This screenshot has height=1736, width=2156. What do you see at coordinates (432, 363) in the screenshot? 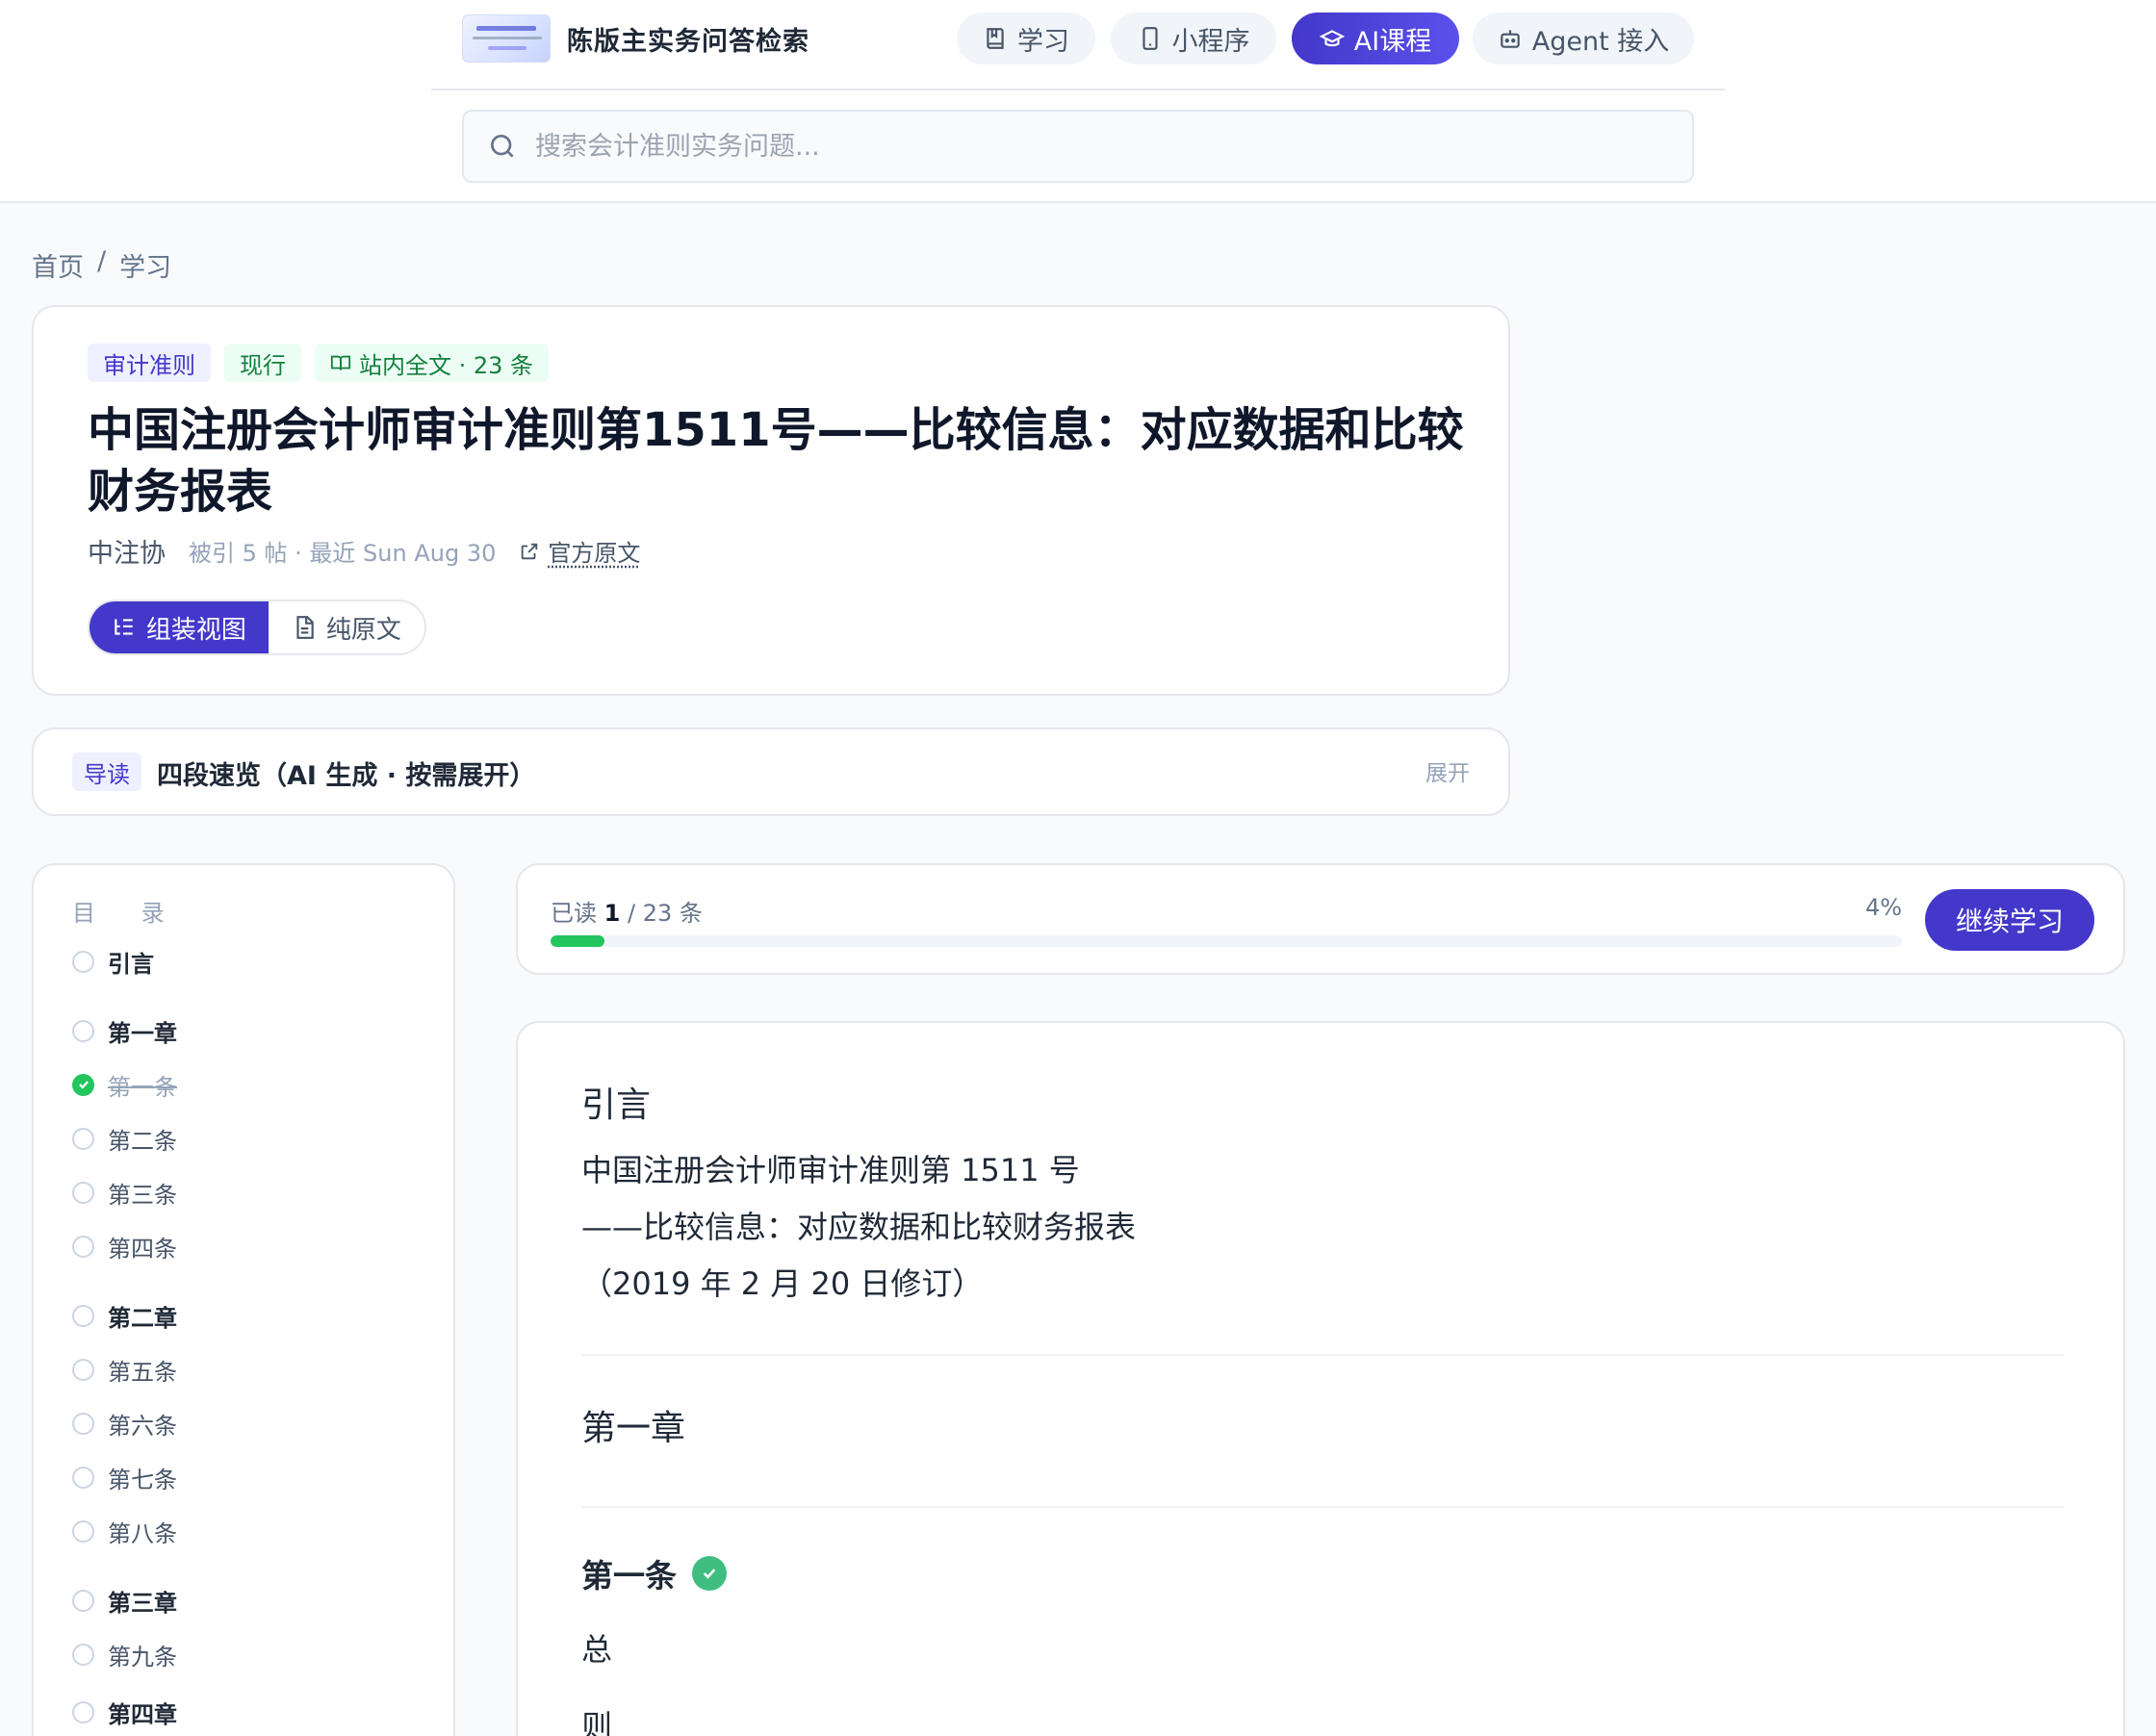
I see `tag-fulltext: 站内全文 · 23 条` at bounding box center [432, 363].